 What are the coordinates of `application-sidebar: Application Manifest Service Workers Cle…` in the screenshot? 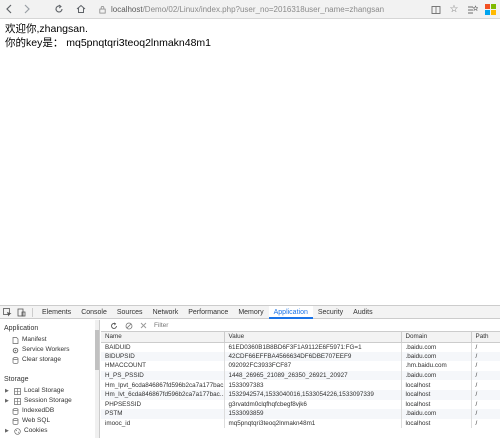 It's located at (50, 379).